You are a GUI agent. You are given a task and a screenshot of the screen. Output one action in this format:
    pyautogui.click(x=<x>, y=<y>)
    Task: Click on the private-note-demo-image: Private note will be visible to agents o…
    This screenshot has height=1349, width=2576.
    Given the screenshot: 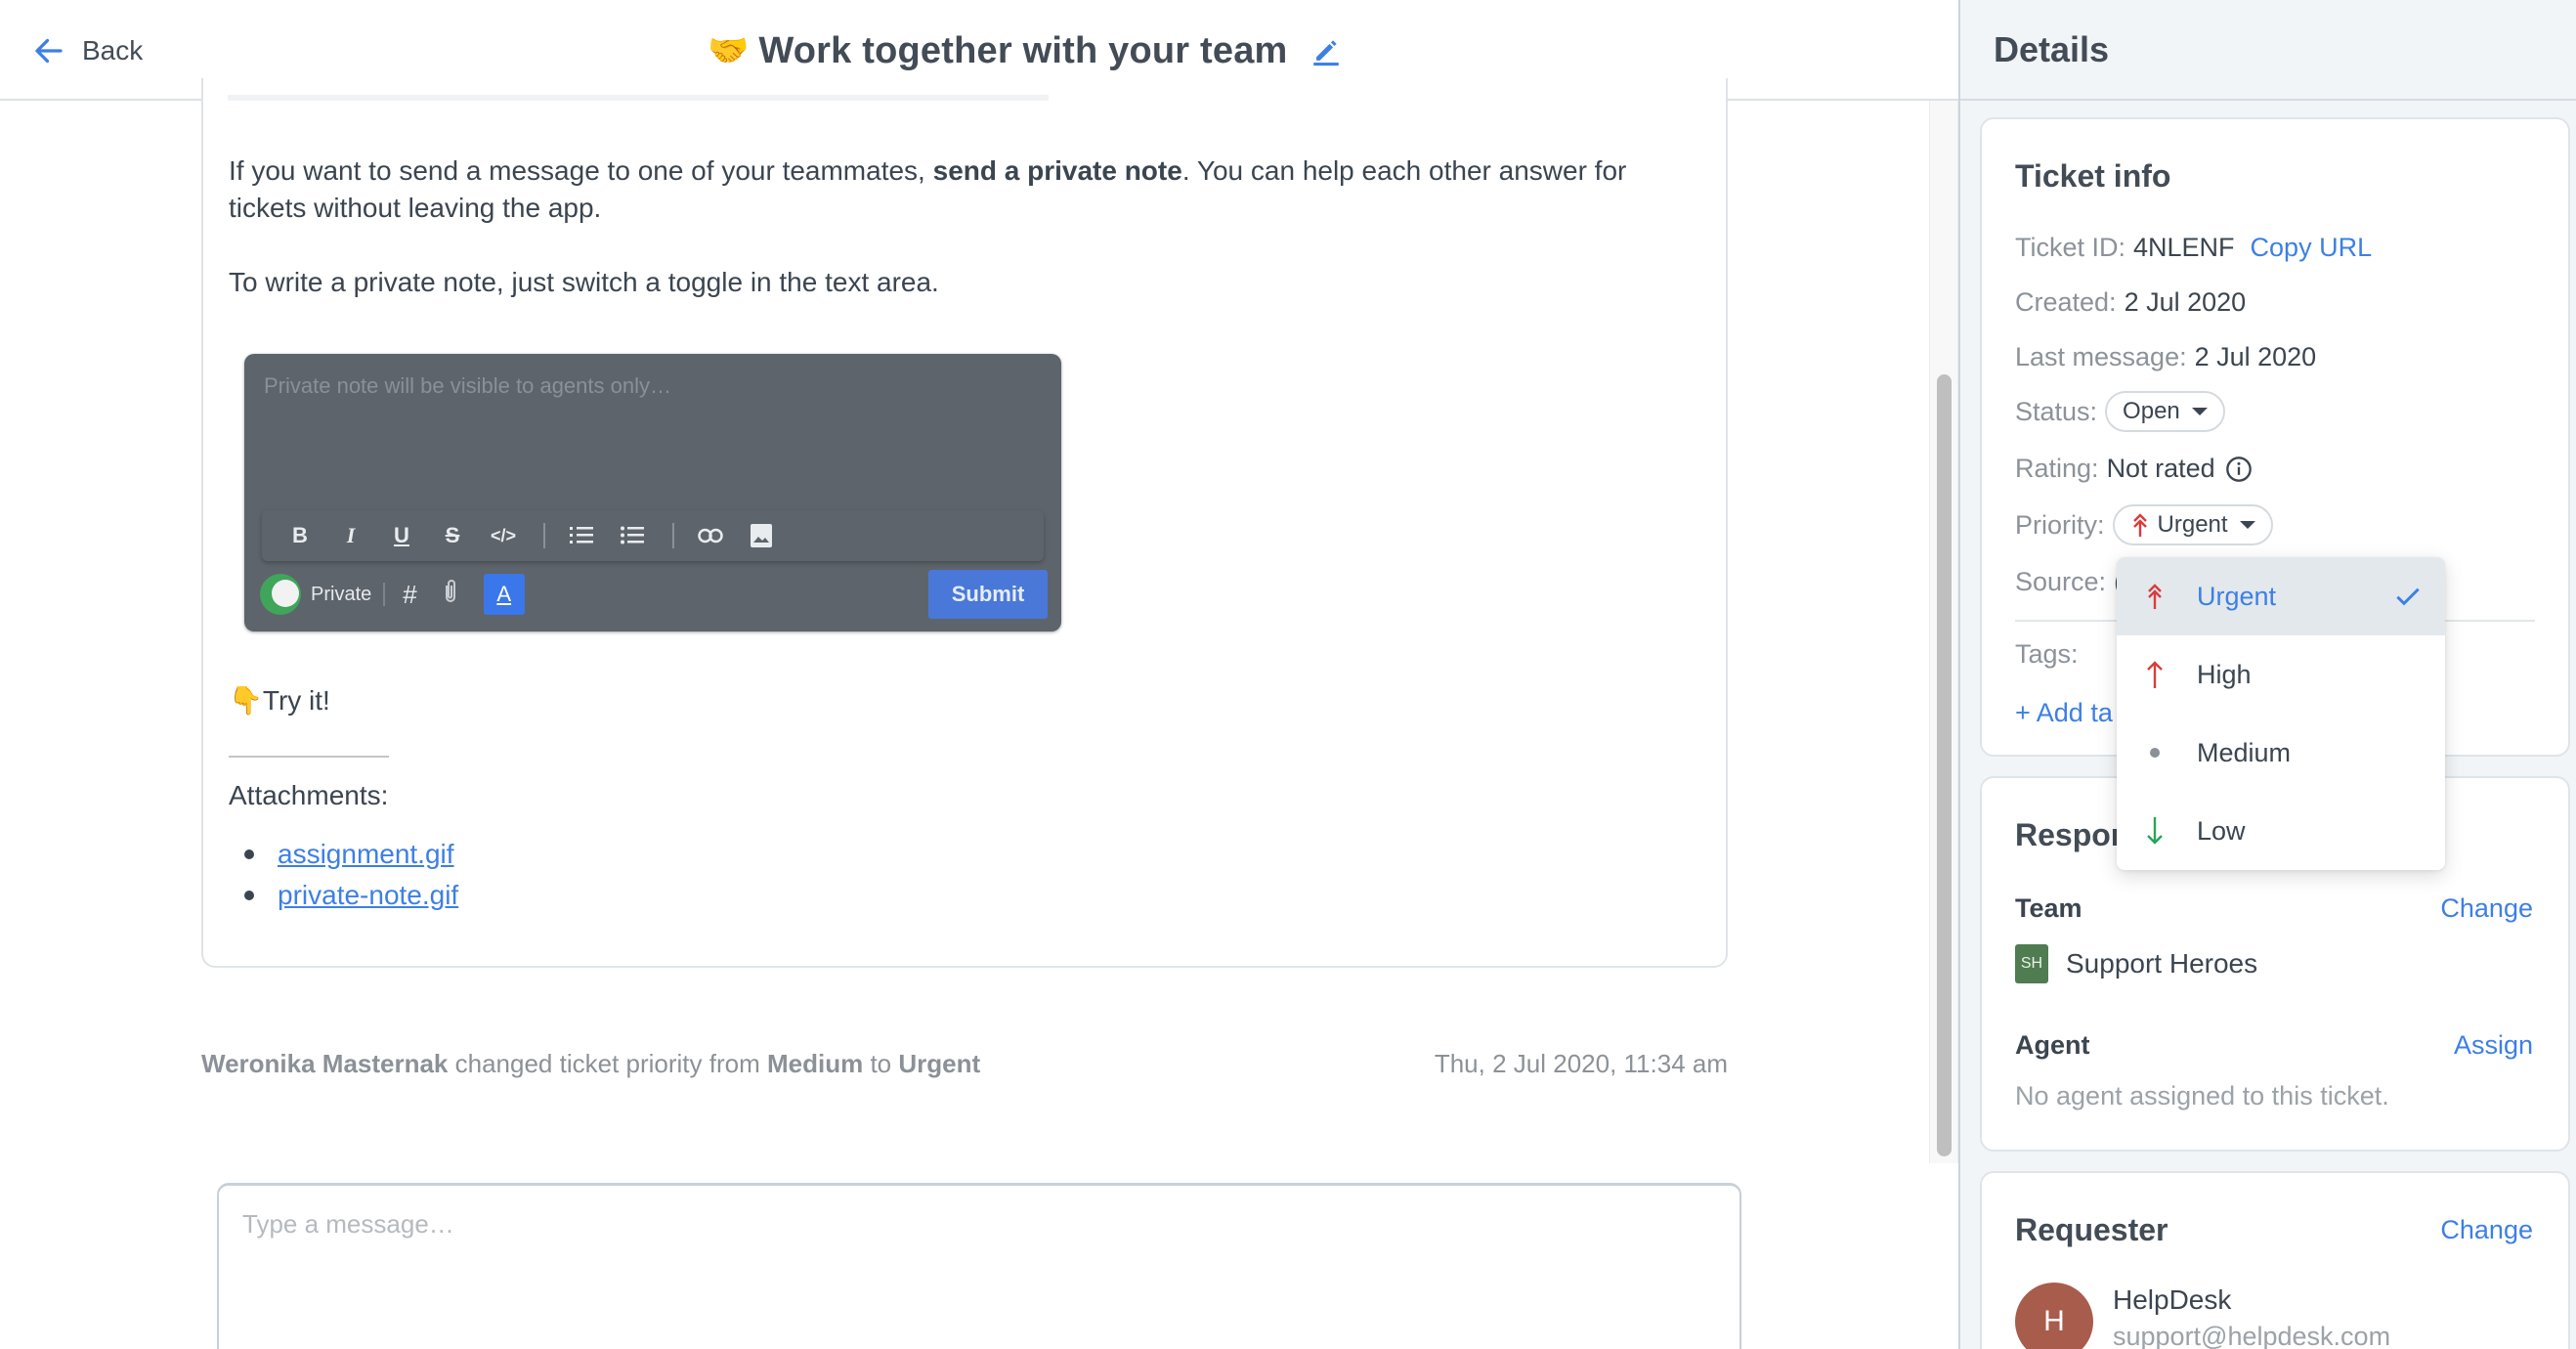 What is the action you would take?
    pyautogui.click(x=652, y=492)
    